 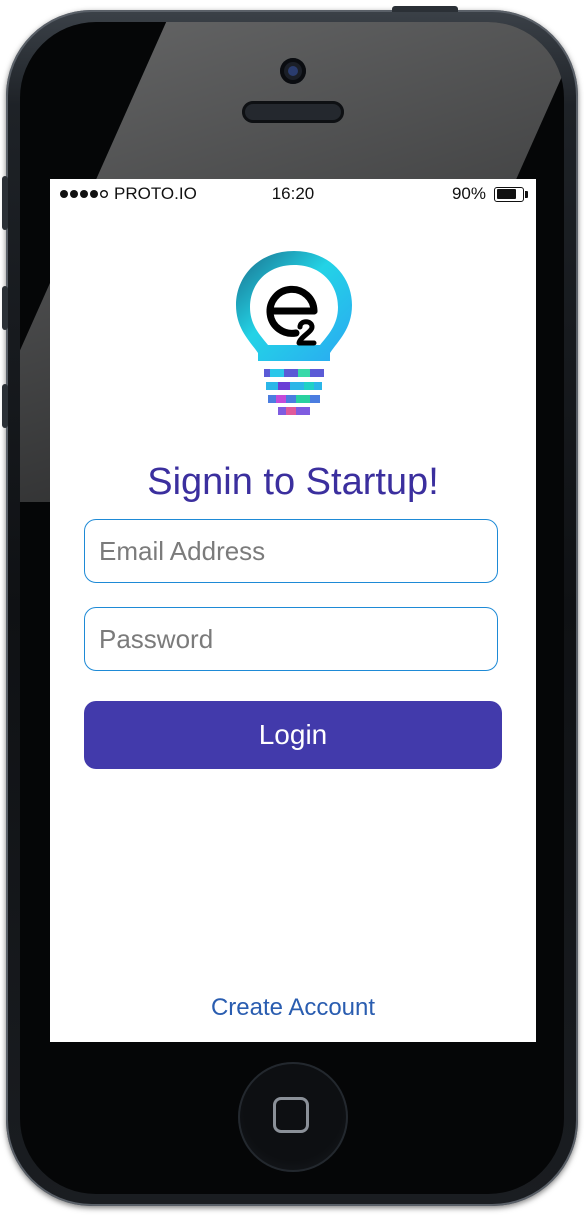 I want to click on home-button, so click(x=293, y=1117).